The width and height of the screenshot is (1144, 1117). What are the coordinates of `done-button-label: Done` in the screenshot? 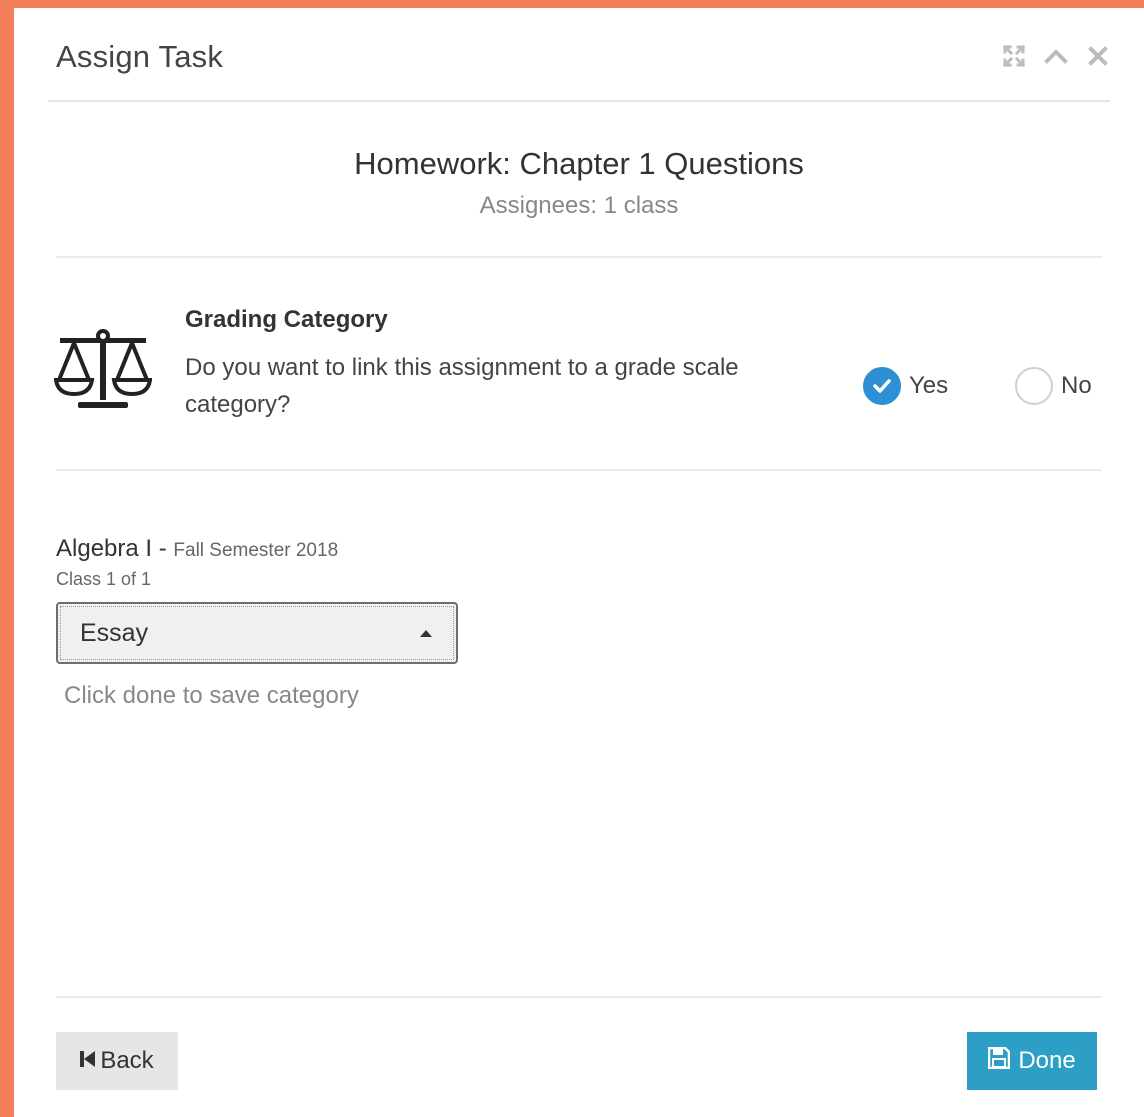 It's located at (1047, 1060).